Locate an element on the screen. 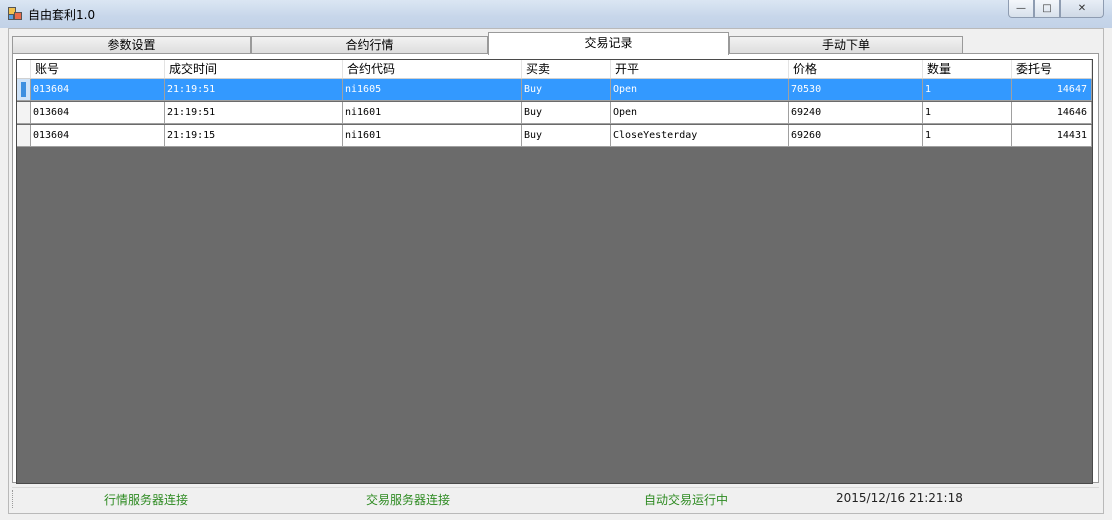  cell-order-id: 14647 is located at coordinates (1052, 89).